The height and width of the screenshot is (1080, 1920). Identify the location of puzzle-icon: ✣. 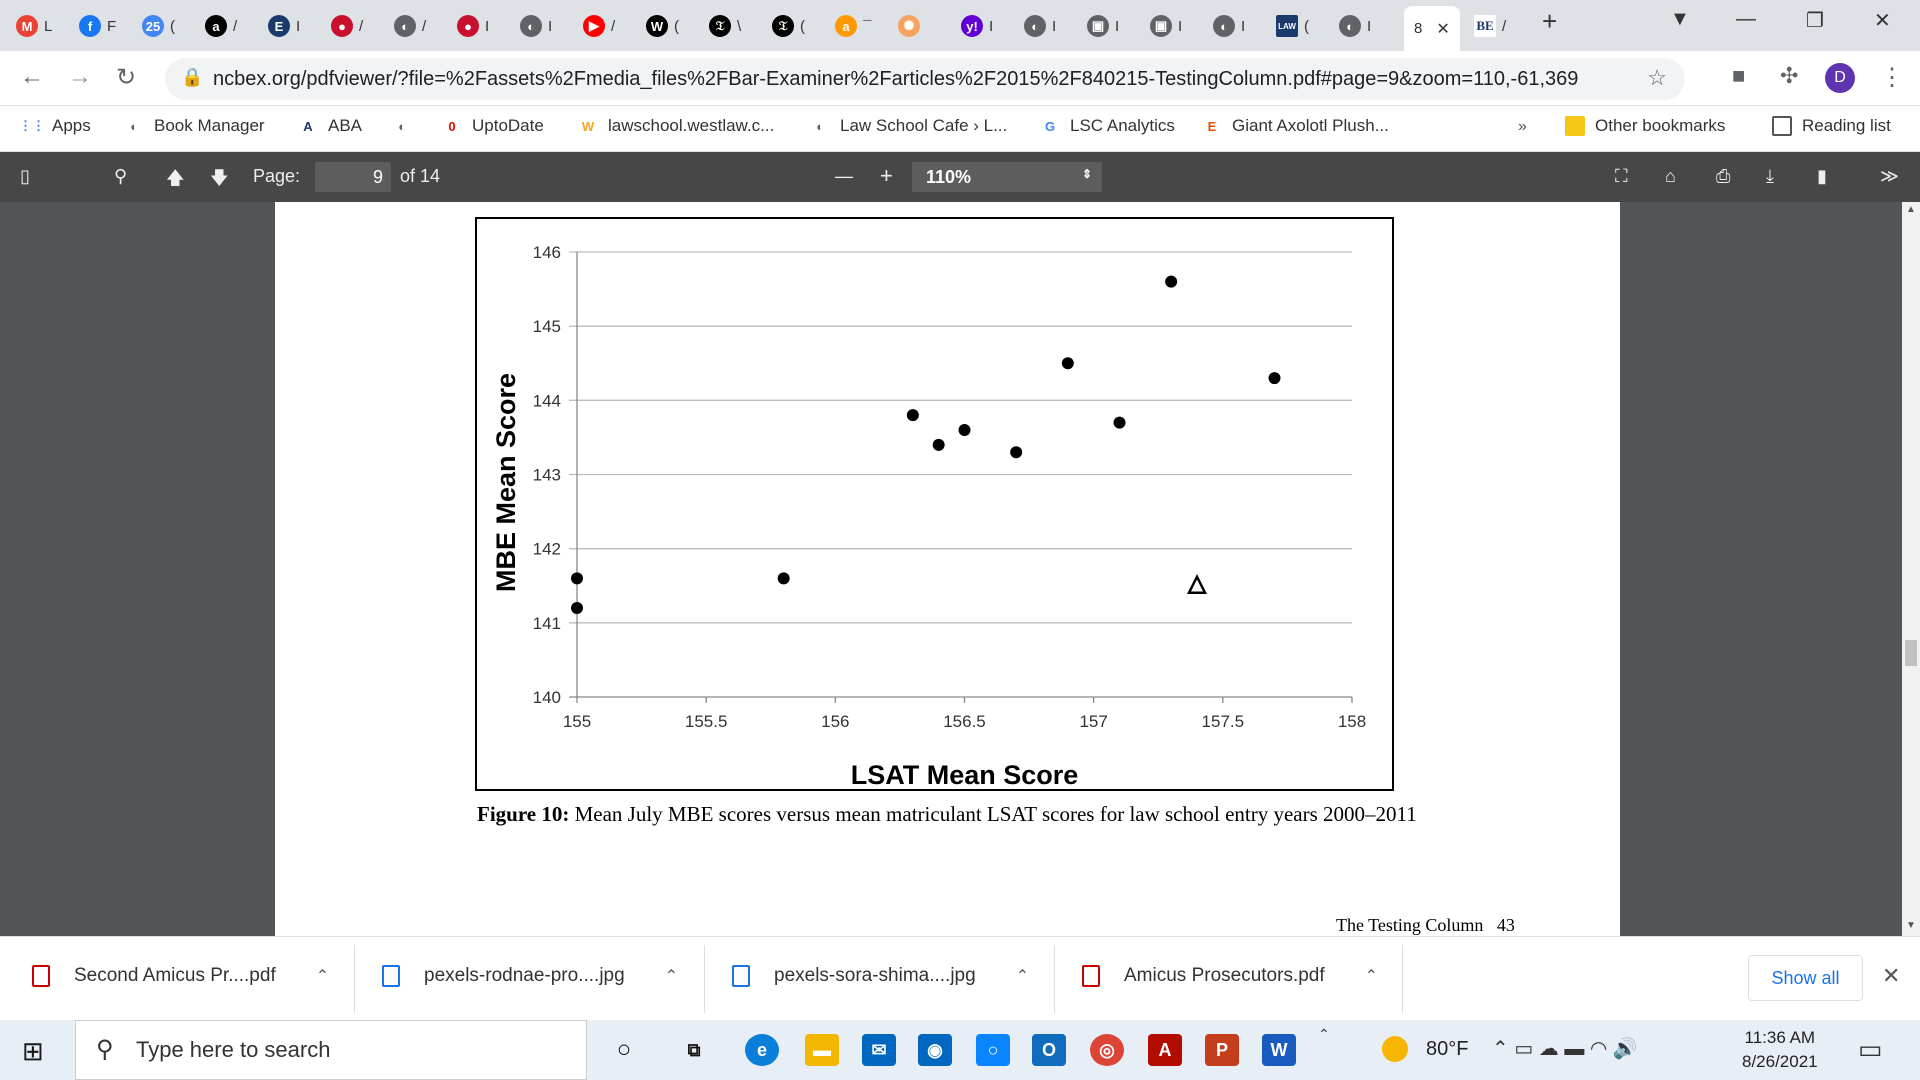
(1789, 76).